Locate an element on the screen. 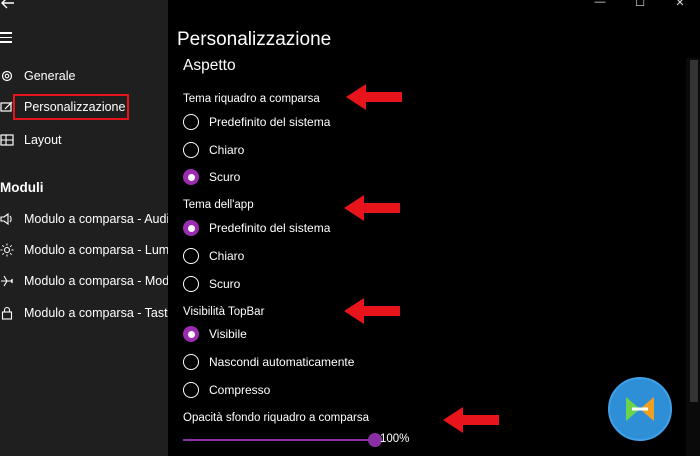 The width and height of the screenshot is (700, 456). sidebar-item-module-airplane: Modulo a comparsa - Mod is located at coordinates (84, 281).